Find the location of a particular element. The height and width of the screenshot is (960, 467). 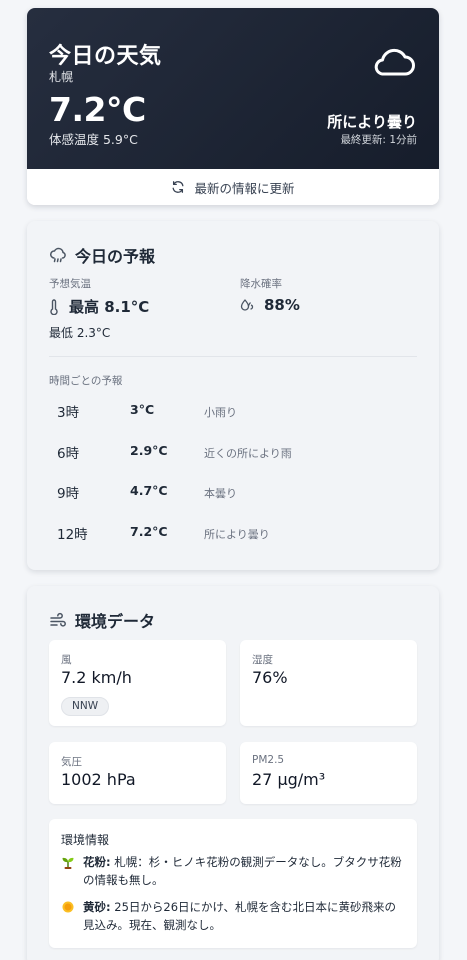

pm25-tile: PM2.5 27 µg/m³ is located at coordinates (328, 773).